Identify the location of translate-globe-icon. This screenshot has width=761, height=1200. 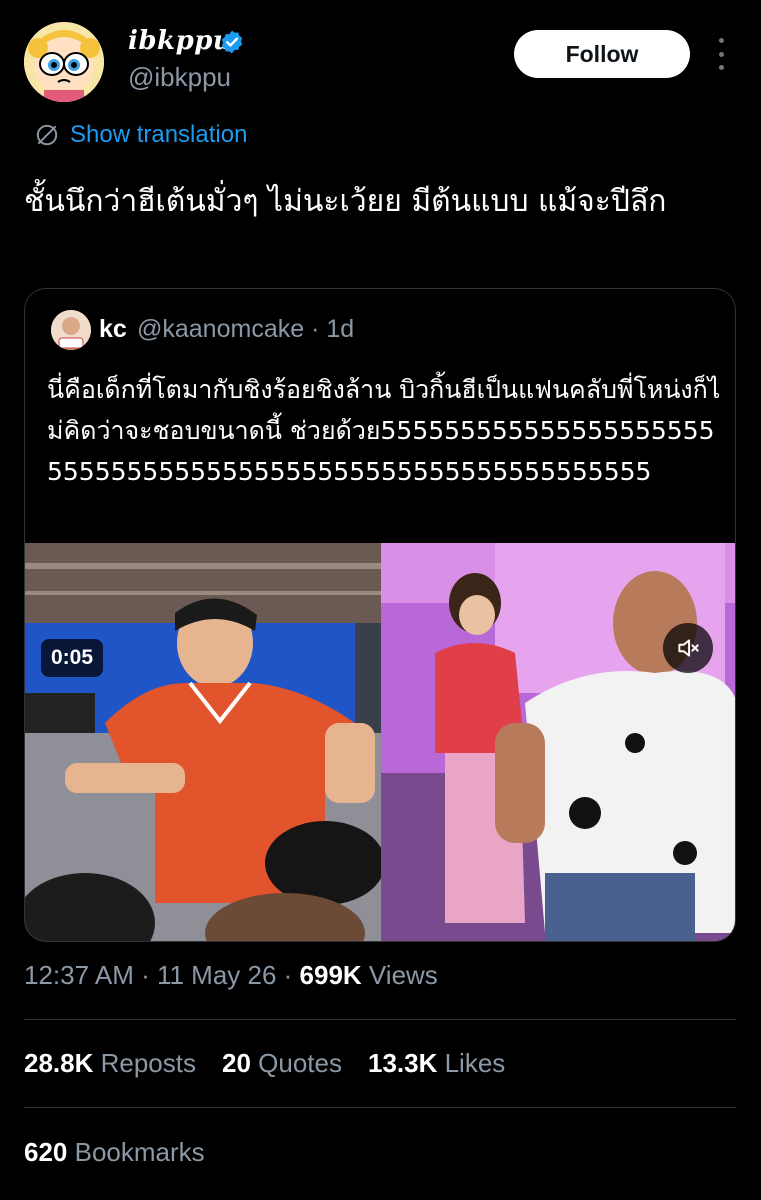
(47, 135).